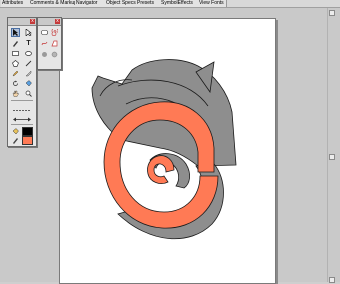  I want to click on zoom-tool-icon, so click(28, 93).